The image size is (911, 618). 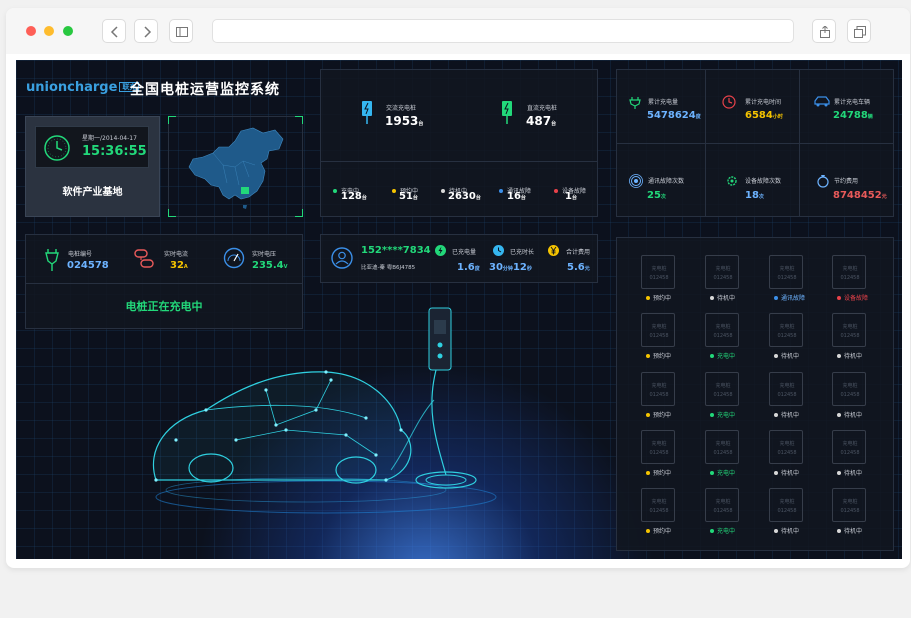 I want to click on current-reading: 32A, so click(x=179, y=265).